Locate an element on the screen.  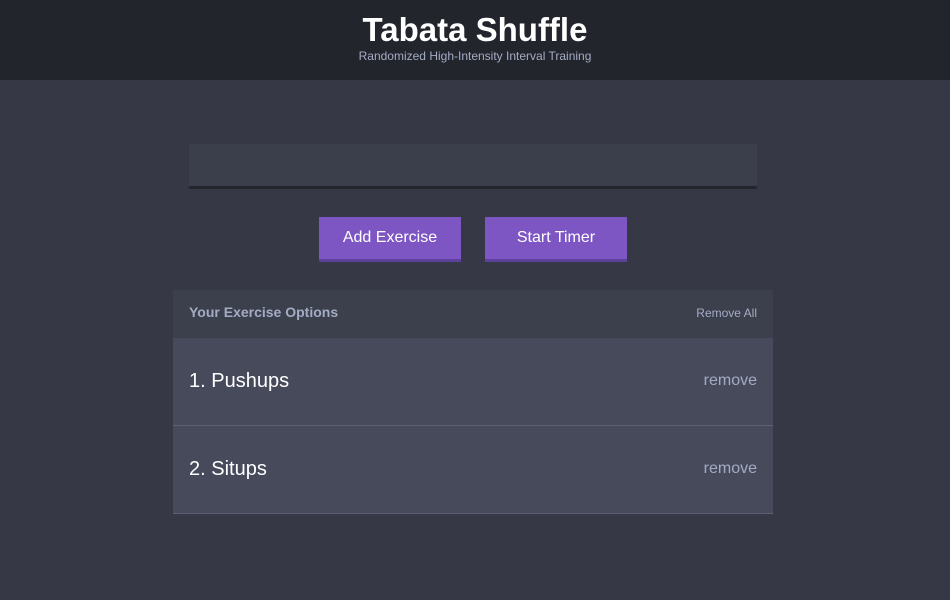
remove-all-button: Remove All is located at coordinates (726, 313).